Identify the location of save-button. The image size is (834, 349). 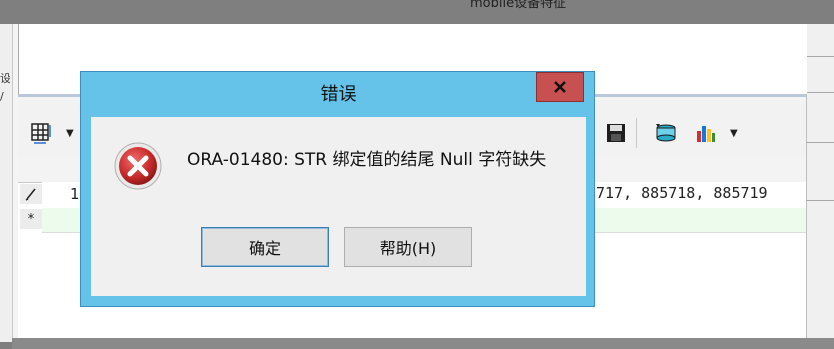
(616, 133).